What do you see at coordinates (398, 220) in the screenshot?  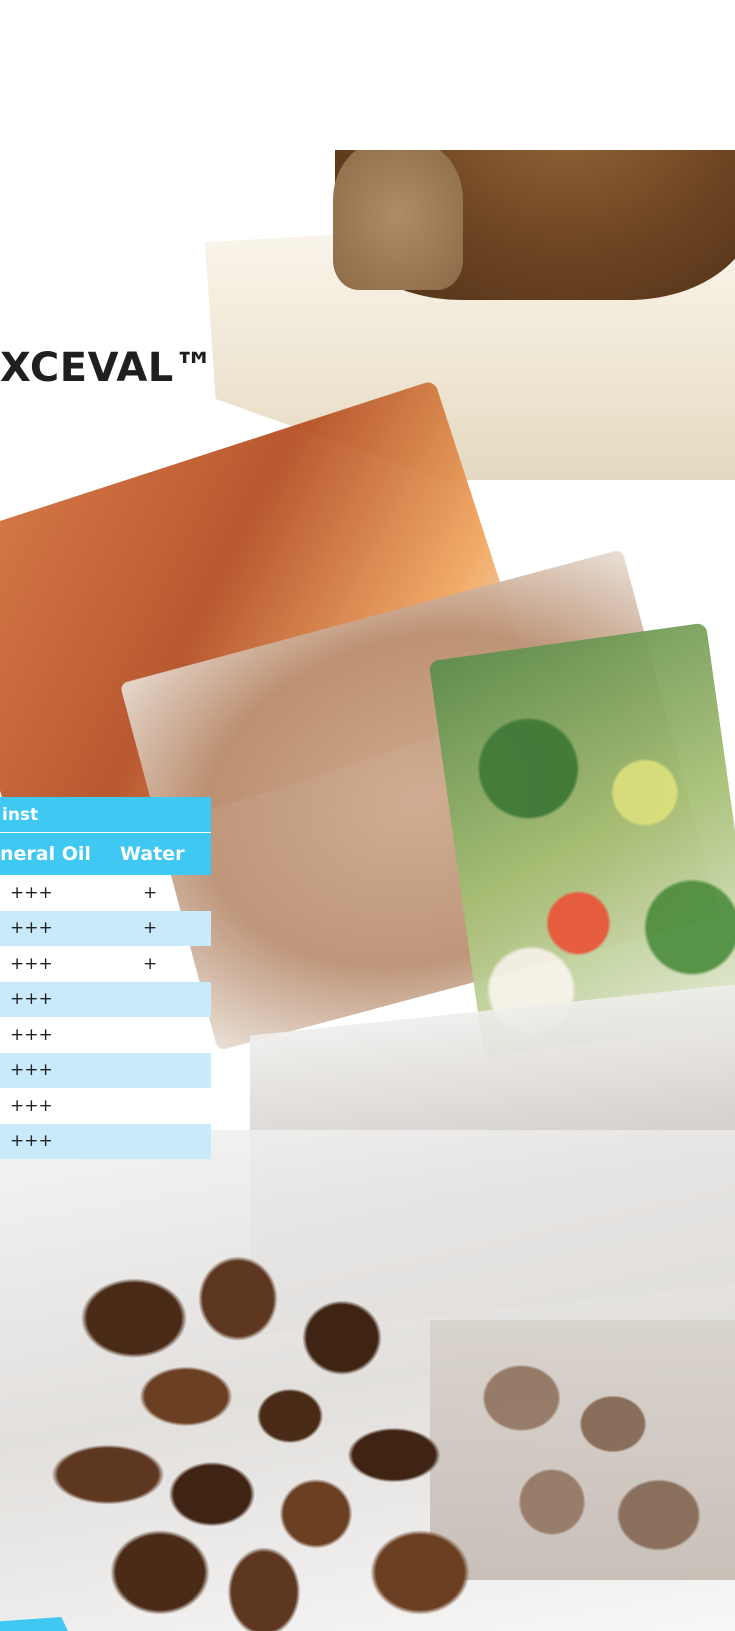 I see `bread-slice` at bounding box center [398, 220].